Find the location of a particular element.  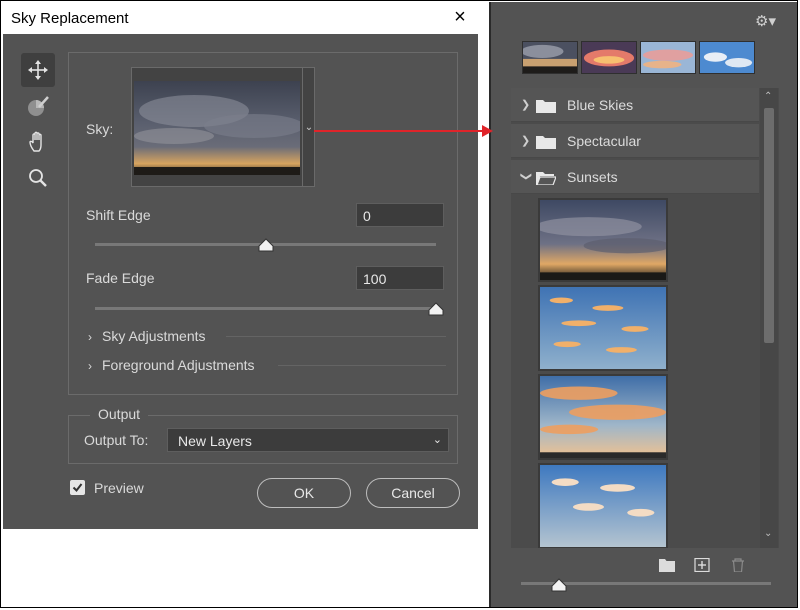

sky-adjustments-expander: › Sky Adjustments is located at coordinates (147, 336).